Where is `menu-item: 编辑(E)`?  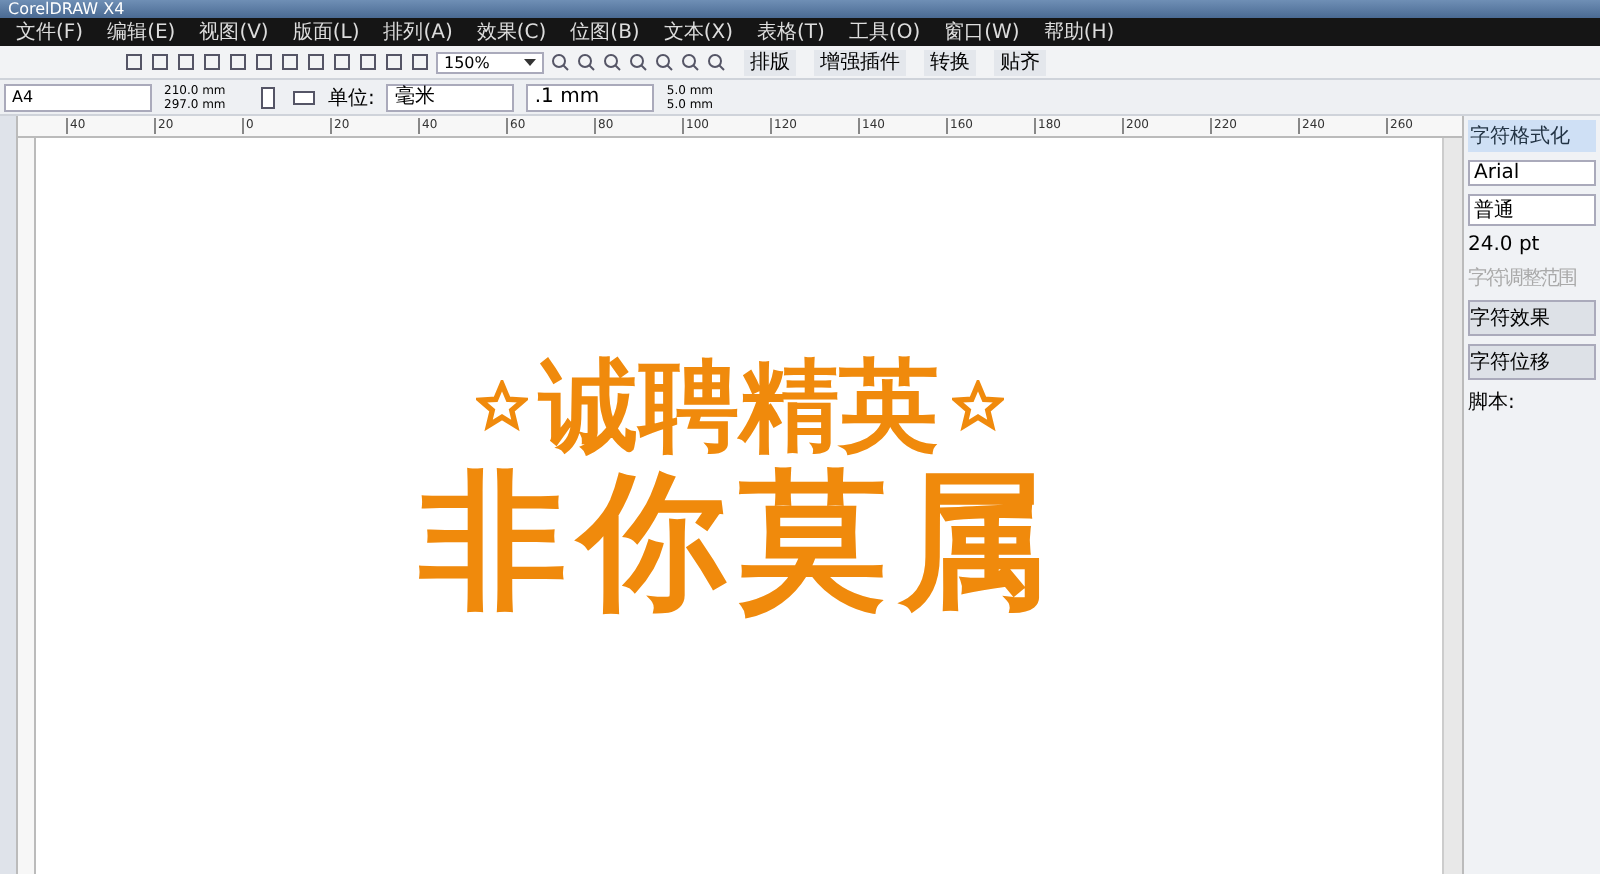 menu-item: 编辑(E) is located at coordinates (141, 32).